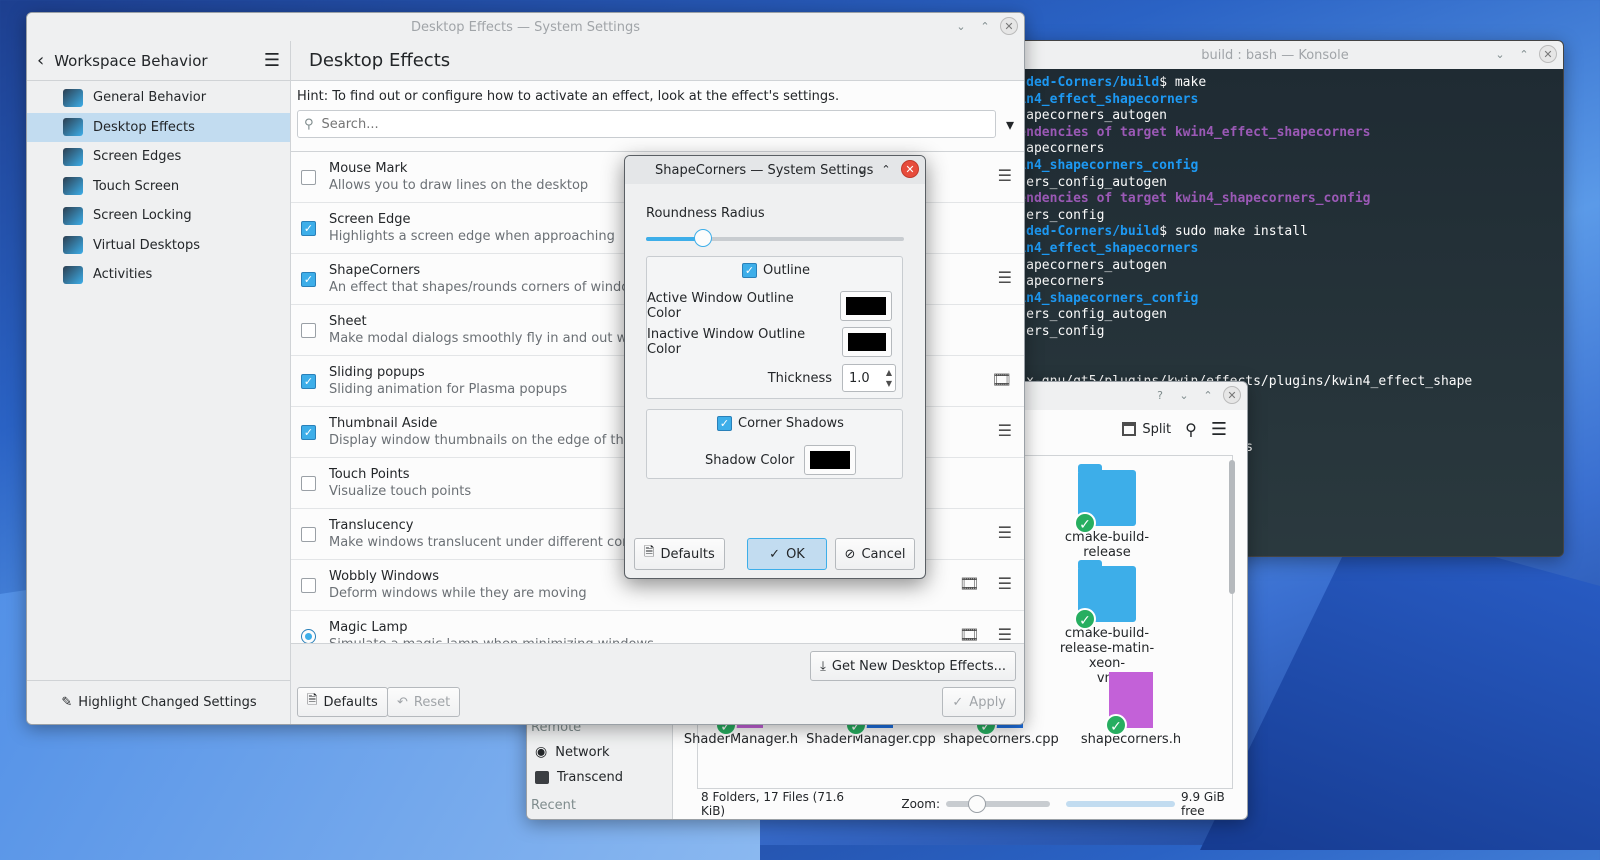 This screenshot has width=1600, height=860. I want to click on zoom-label: Zoom:, so click(920, 804).